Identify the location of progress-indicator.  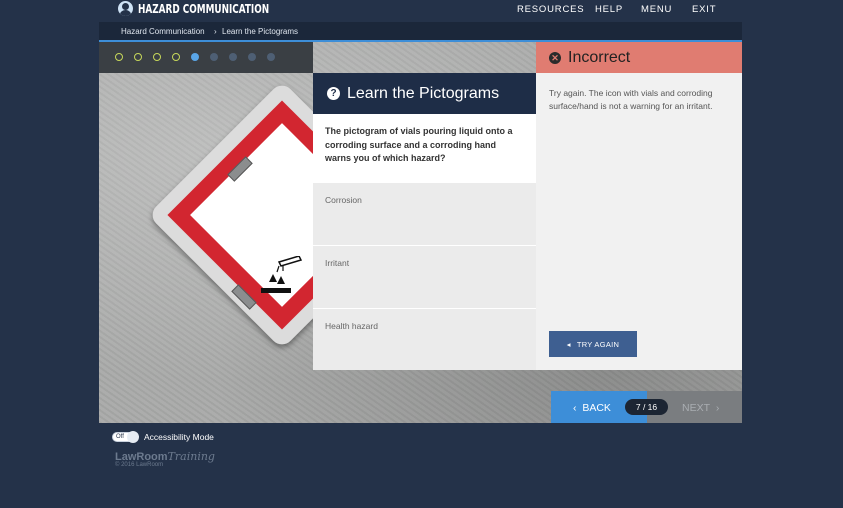
(206, 57).